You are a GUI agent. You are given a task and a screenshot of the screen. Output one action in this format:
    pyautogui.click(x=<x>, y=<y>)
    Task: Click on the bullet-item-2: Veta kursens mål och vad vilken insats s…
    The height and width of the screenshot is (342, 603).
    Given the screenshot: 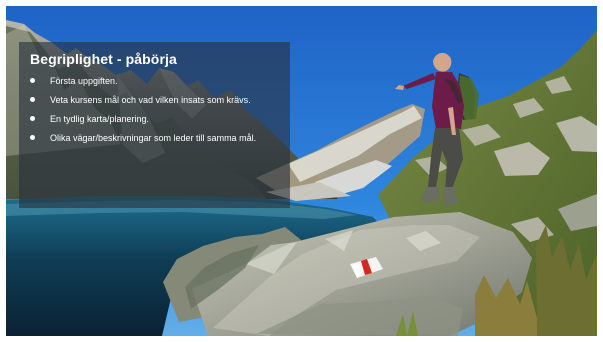 What is the action you would take?
    pyautogui.click(x=155, y=100)
    